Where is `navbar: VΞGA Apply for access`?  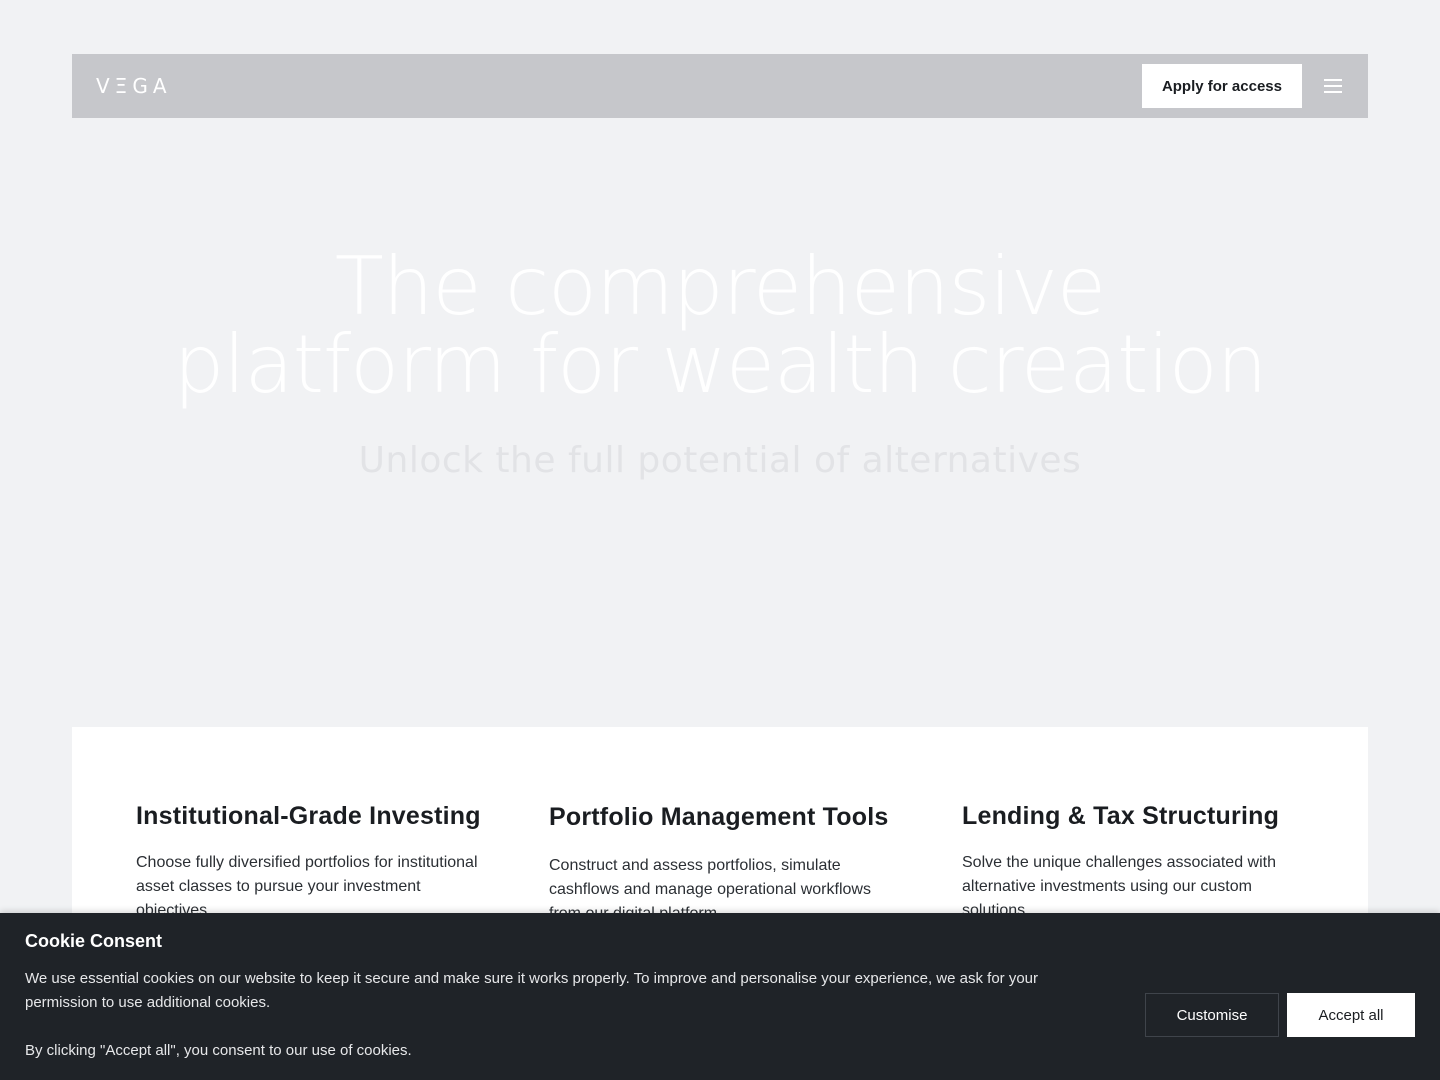
navbar: VΞGA Apply for access is located at coordinates (720, 86).